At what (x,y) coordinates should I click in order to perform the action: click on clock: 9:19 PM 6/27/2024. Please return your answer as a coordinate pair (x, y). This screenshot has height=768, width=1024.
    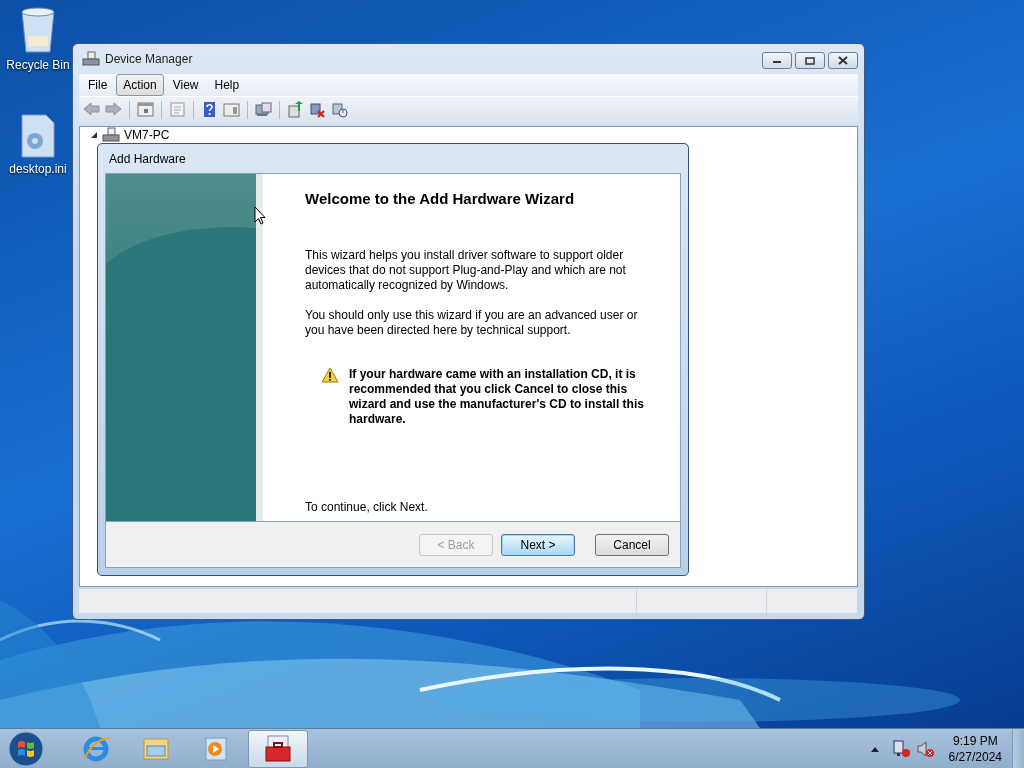
    Looking at the image, I should click on (975, 748).